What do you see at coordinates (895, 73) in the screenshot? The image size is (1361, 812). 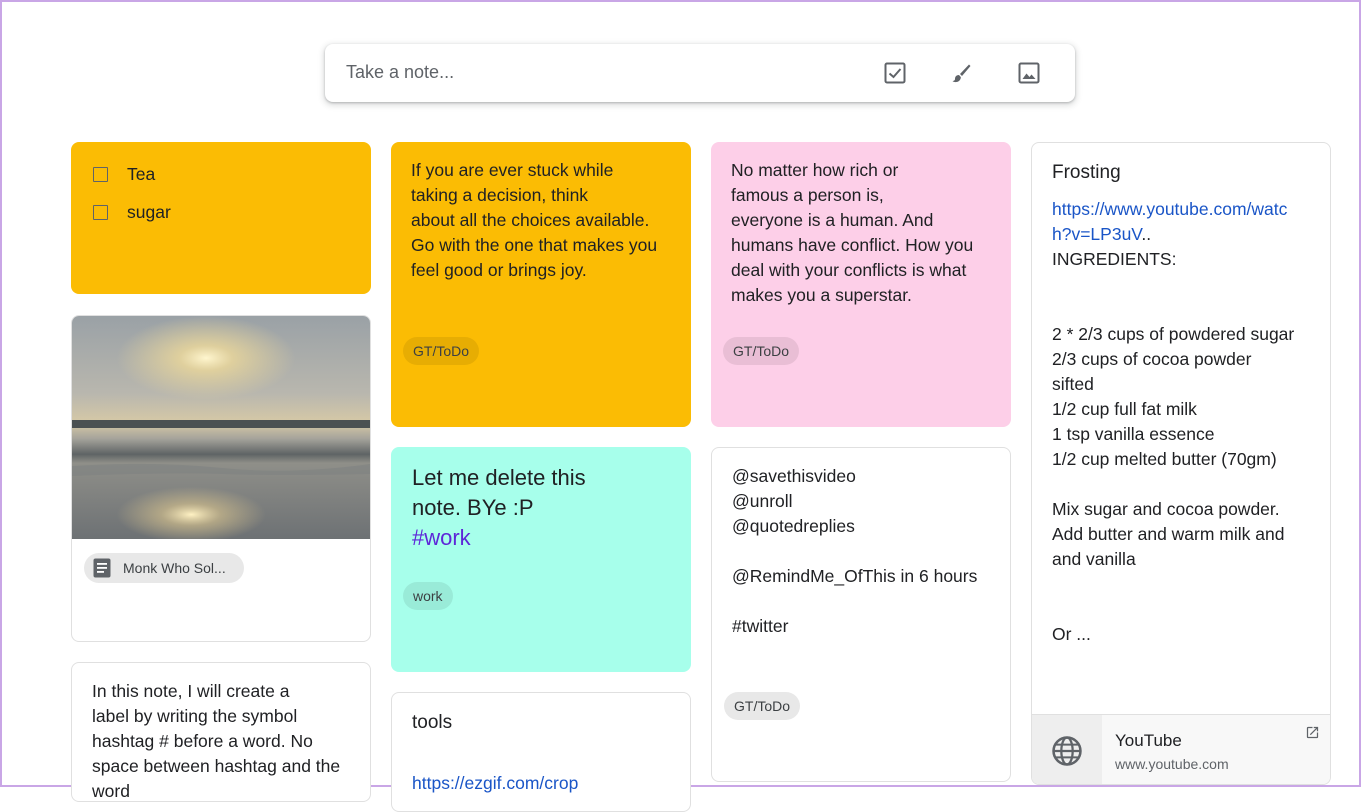 I see `checkbox-icon` at bounding box center [895, 73].